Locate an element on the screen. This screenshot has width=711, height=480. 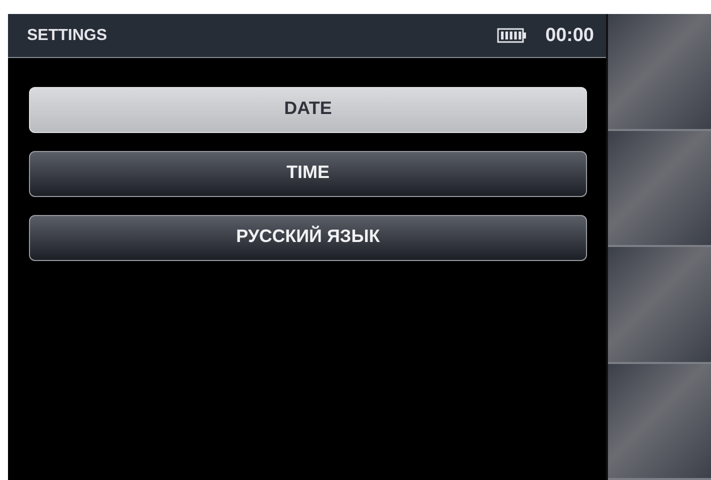
menu-button: TIME is located at coordinates (308, 174).